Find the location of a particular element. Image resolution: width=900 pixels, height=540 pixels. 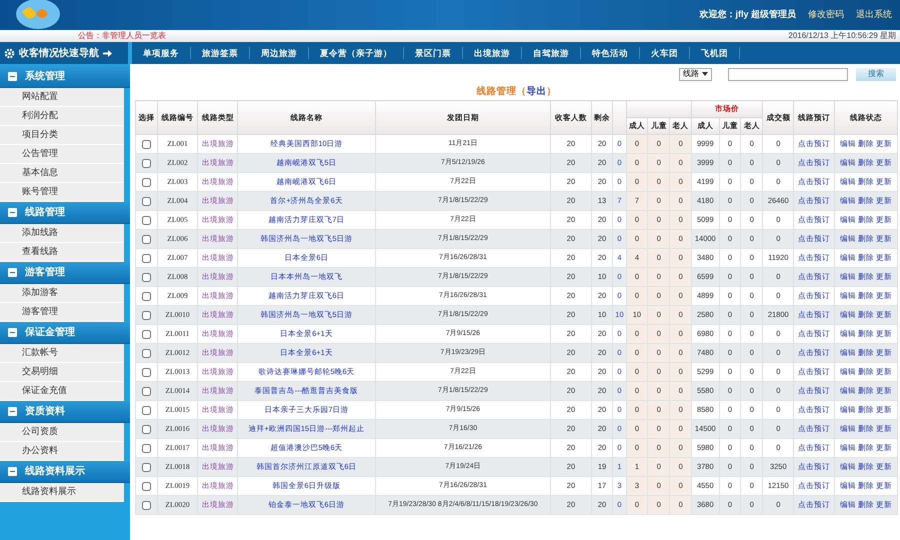

nav-link: 周边旅游 is located at coordinates (279, 53).